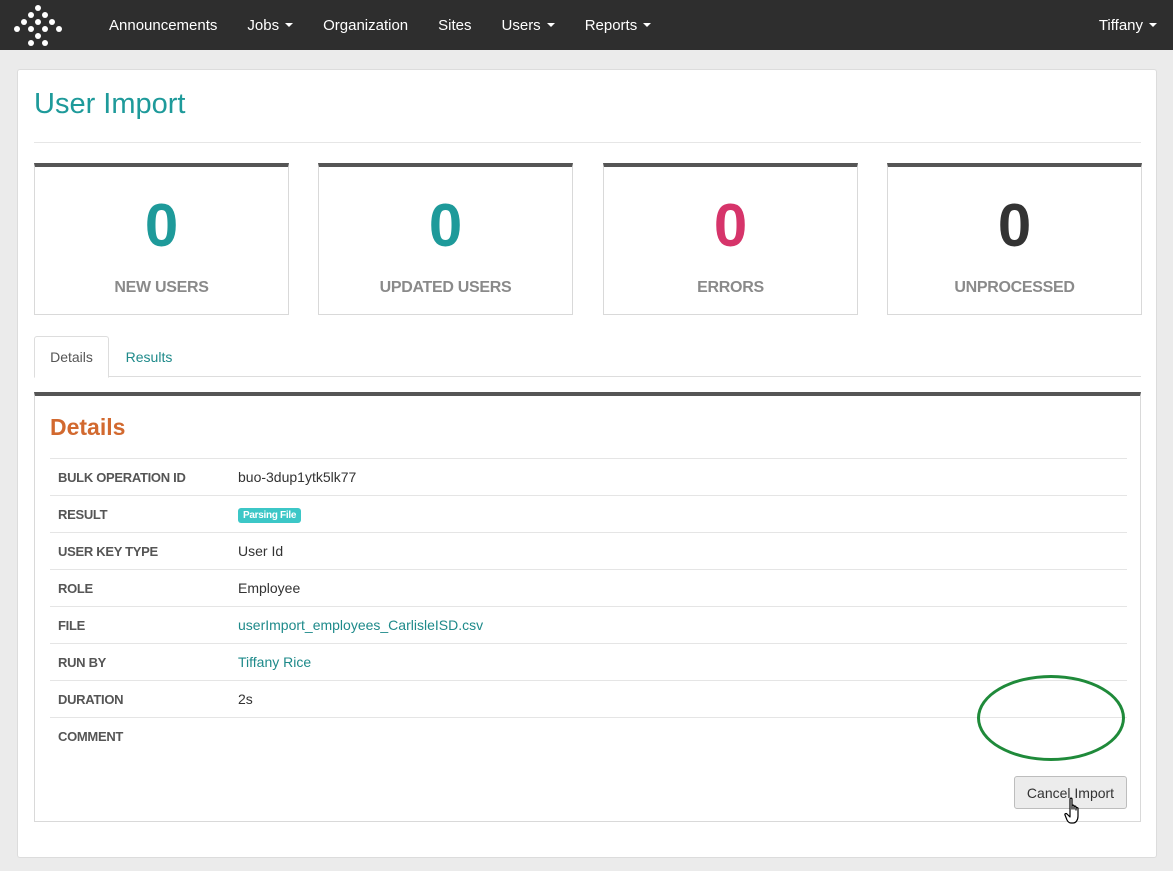  I want to click on stat-card-errors: 0 ERRORS, so click(730, 239).